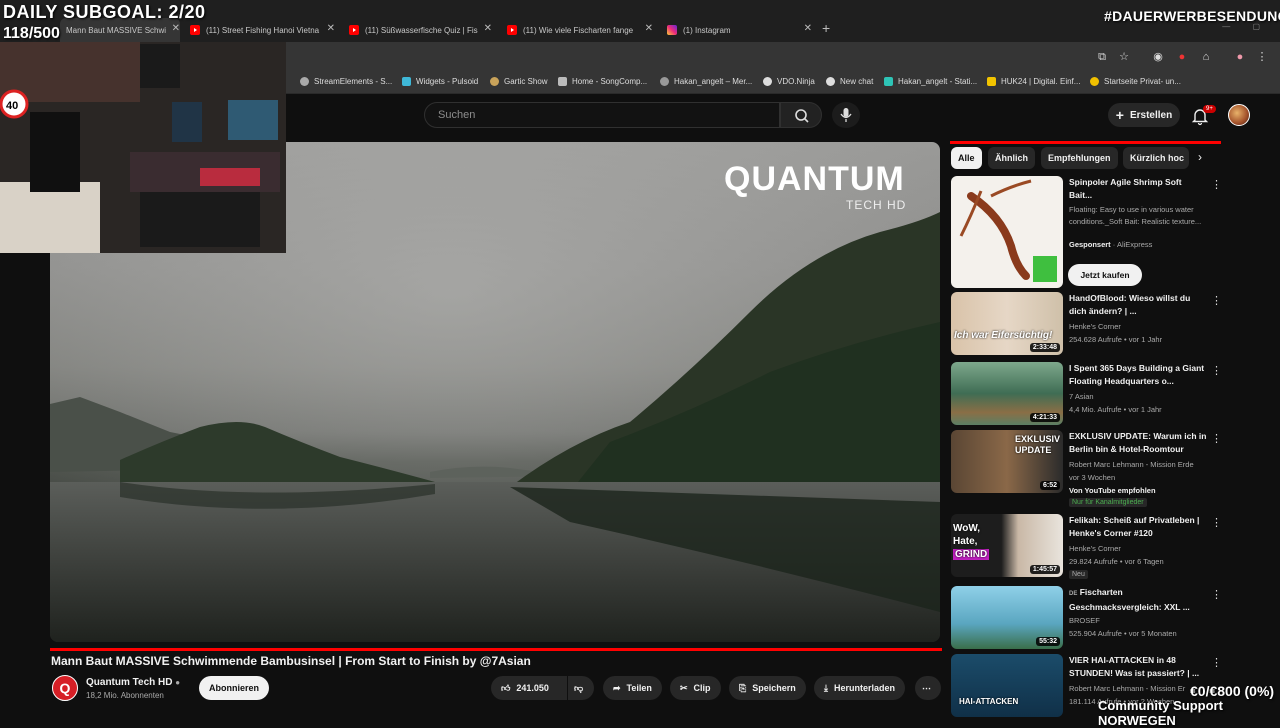  I want to click on video-thumbnail: 55:32, so click(1007, 617).